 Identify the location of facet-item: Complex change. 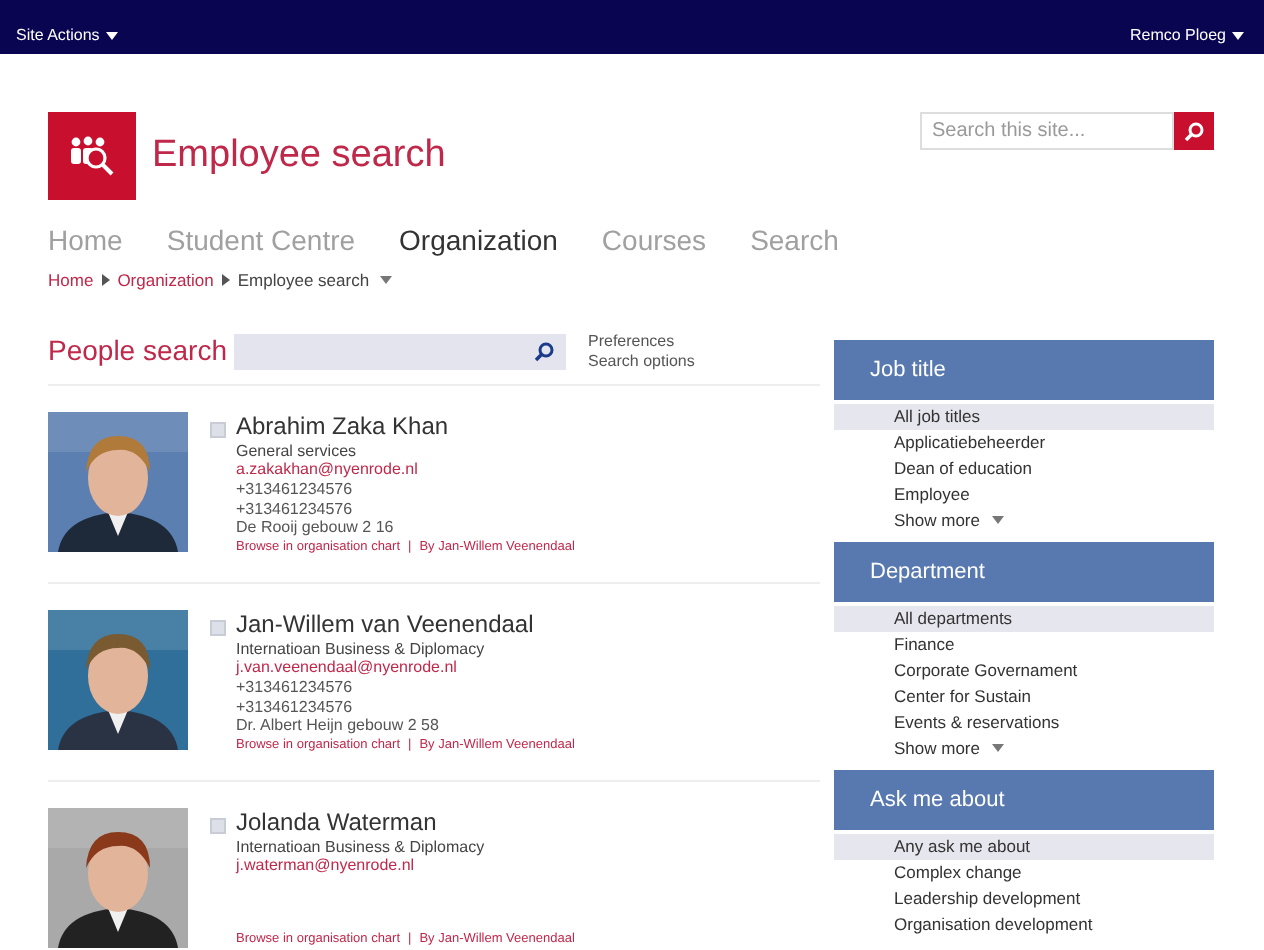
(1024, 872).